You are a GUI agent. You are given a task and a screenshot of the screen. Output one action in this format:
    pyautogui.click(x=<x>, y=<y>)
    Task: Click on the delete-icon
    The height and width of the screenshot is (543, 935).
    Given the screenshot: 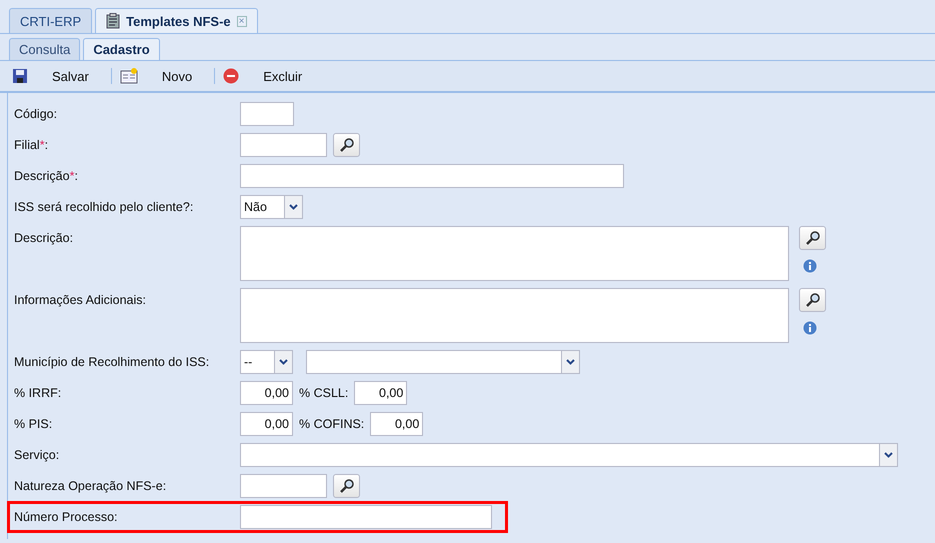 What is the action you would take?
    pyautogui.click(x=231, y=76)
    